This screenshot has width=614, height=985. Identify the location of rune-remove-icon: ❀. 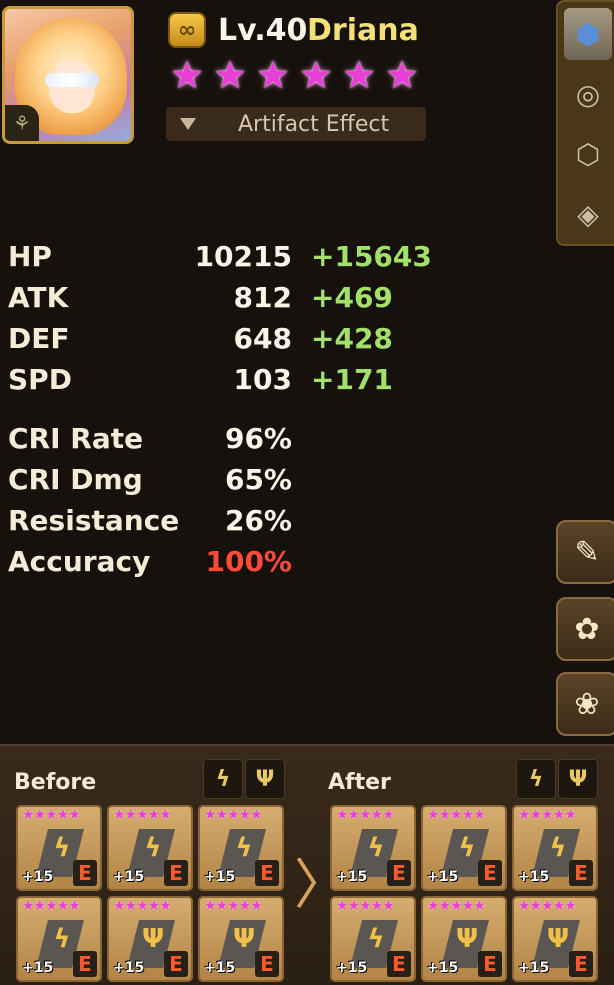
(587, 704).